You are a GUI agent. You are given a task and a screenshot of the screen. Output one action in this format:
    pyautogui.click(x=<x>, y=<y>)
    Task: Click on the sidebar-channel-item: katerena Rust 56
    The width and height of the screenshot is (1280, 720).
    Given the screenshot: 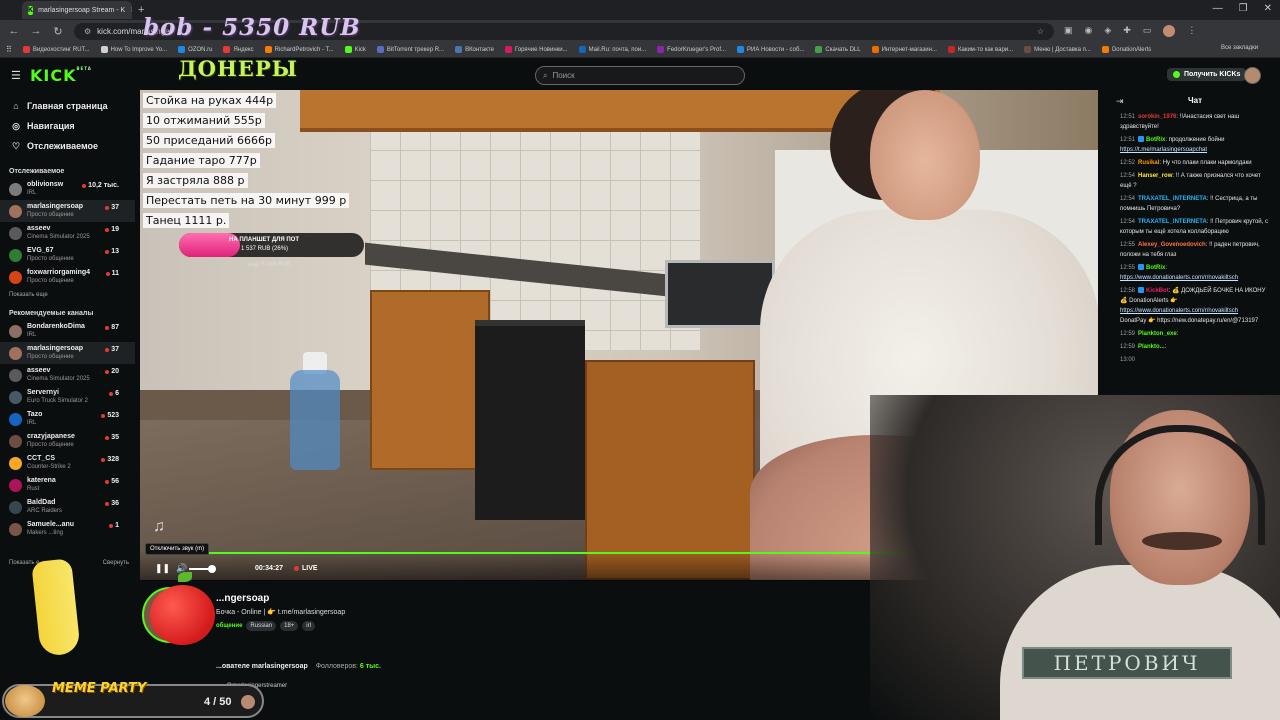 What is the action you would take?
    pyautogui.click(x=67, y=485)
    